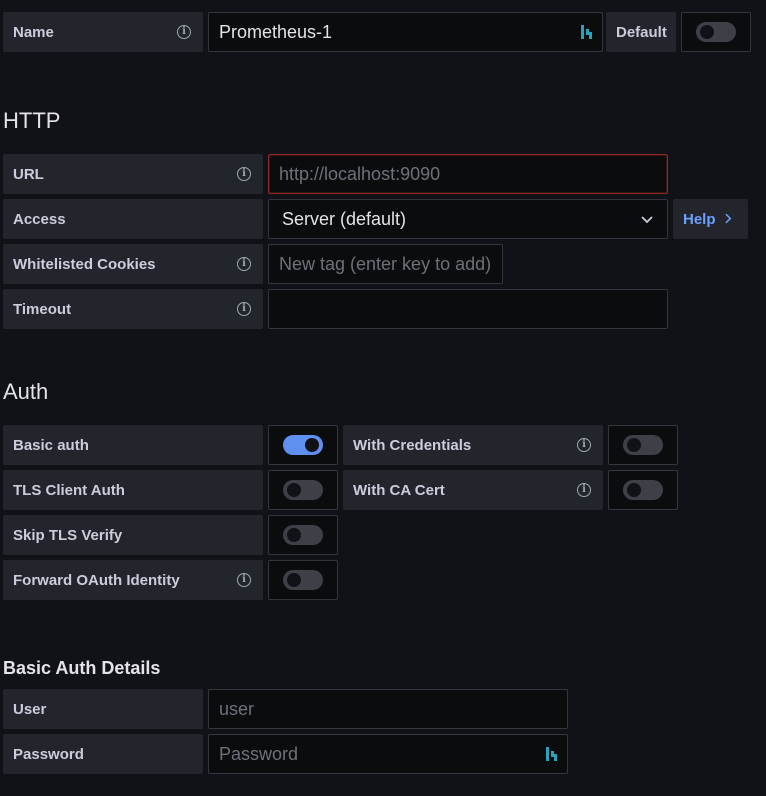 The width and height of the screenshot is (766, 796). I want to click on name-input: Prometheus-1, so click(405, 32).